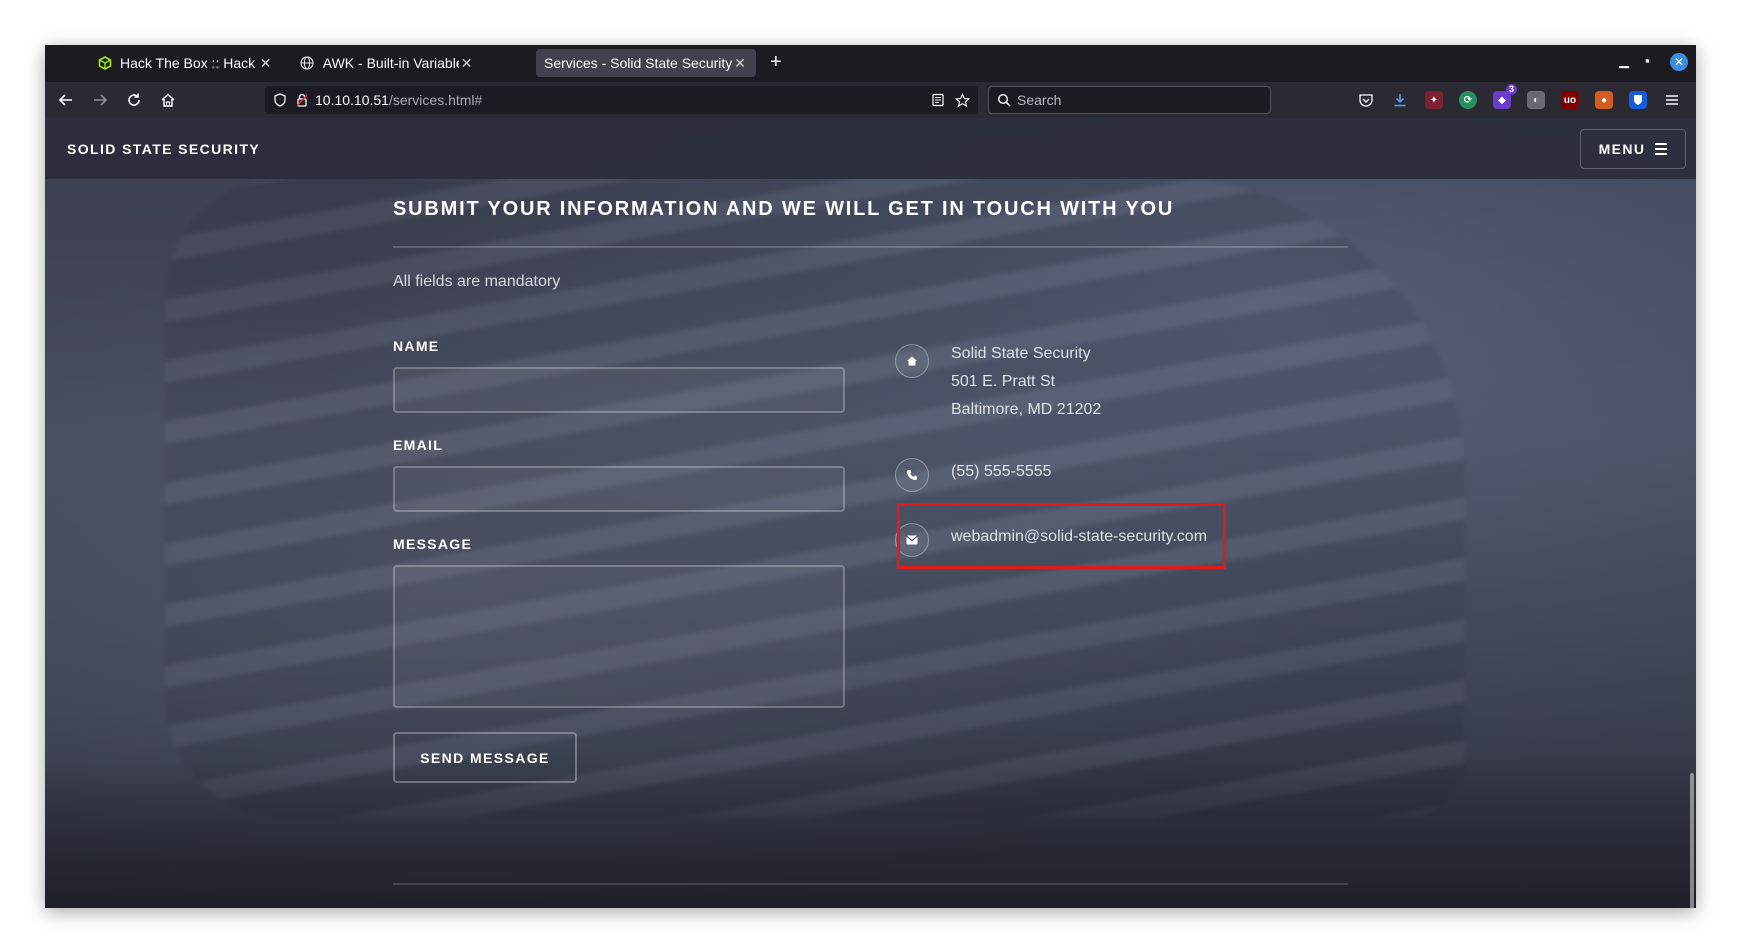 The image size is (1740, 952). What do you see at coordinates (189, 63) in the screenshot?
I see `tab-label: Hack The Box :: Hack The B` at bounding box center [189, 63].